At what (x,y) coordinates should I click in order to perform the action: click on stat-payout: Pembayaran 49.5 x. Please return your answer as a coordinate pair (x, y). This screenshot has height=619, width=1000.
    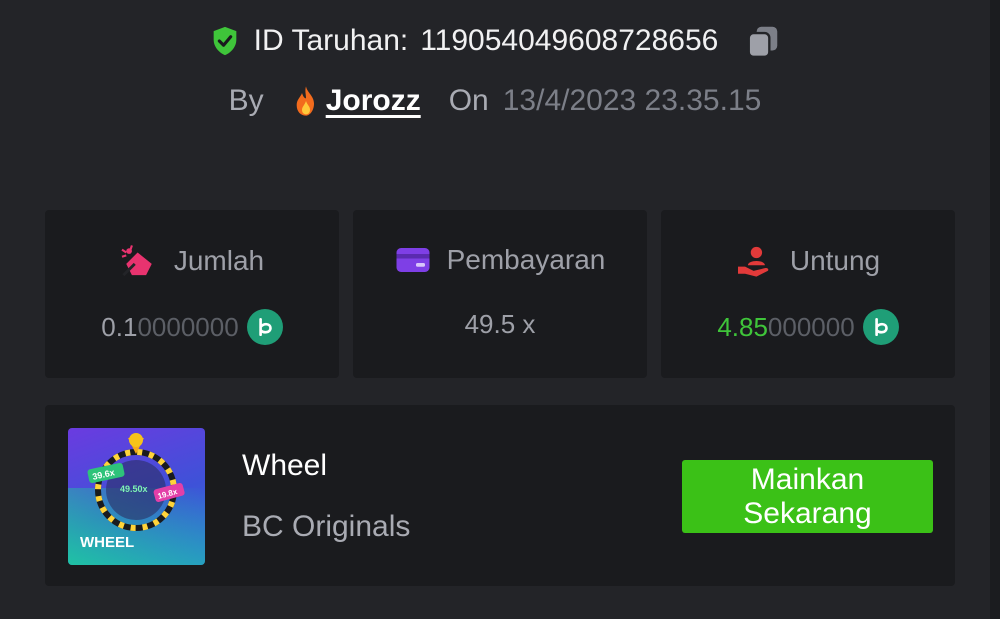
    Looking at the image, I should click on (500, 294).